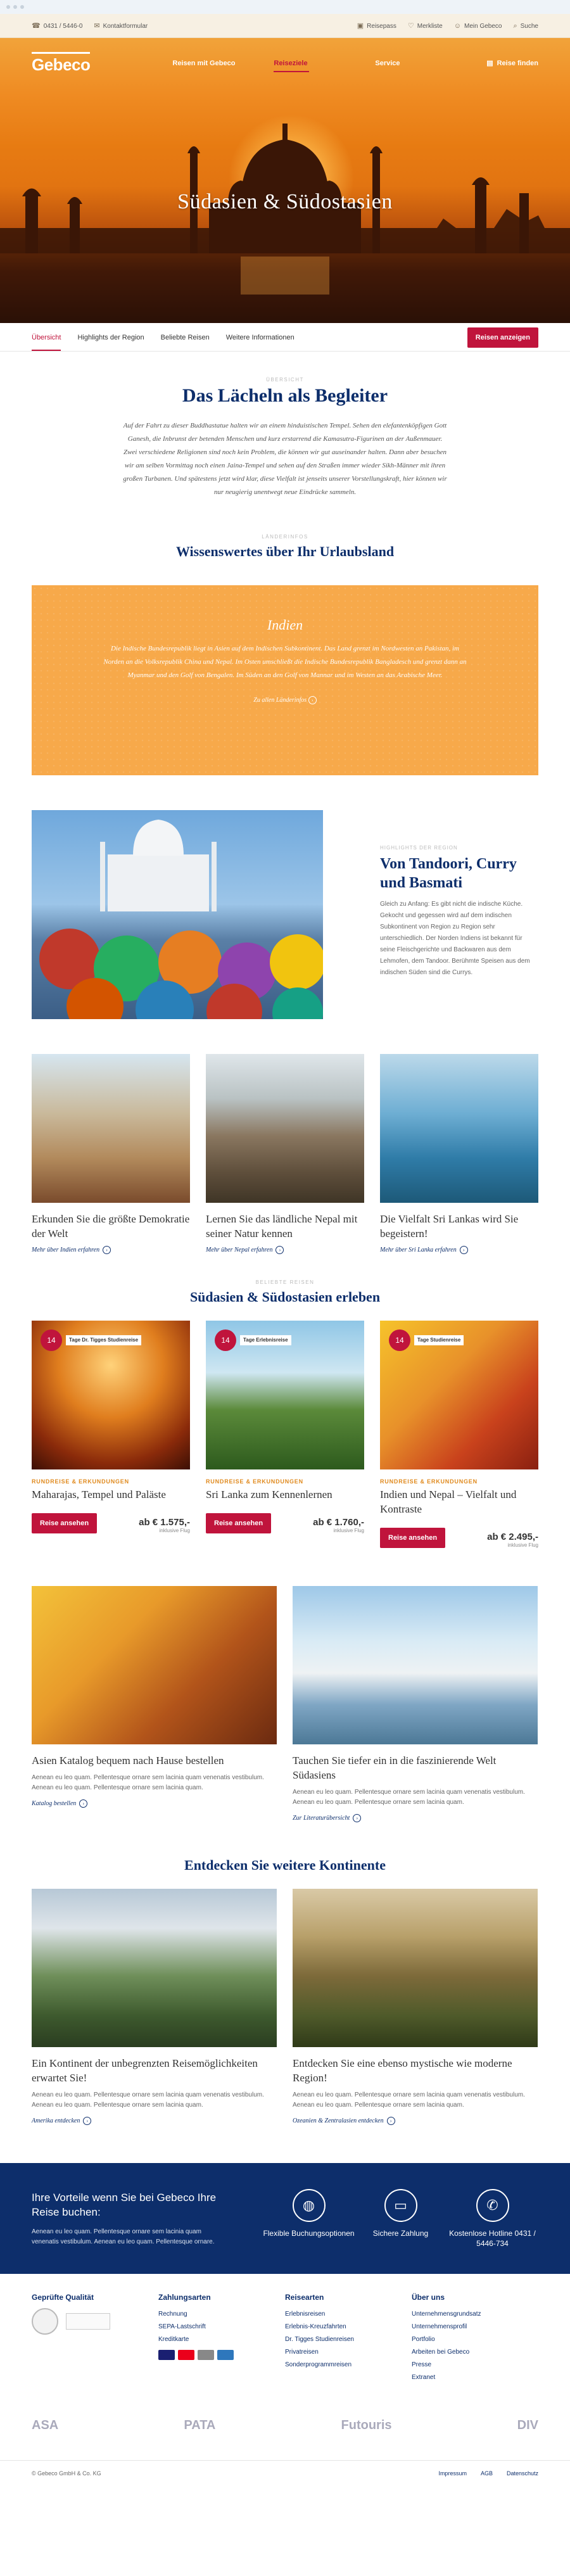  I want to click on passport-icon: ▣, so click(360, 26).